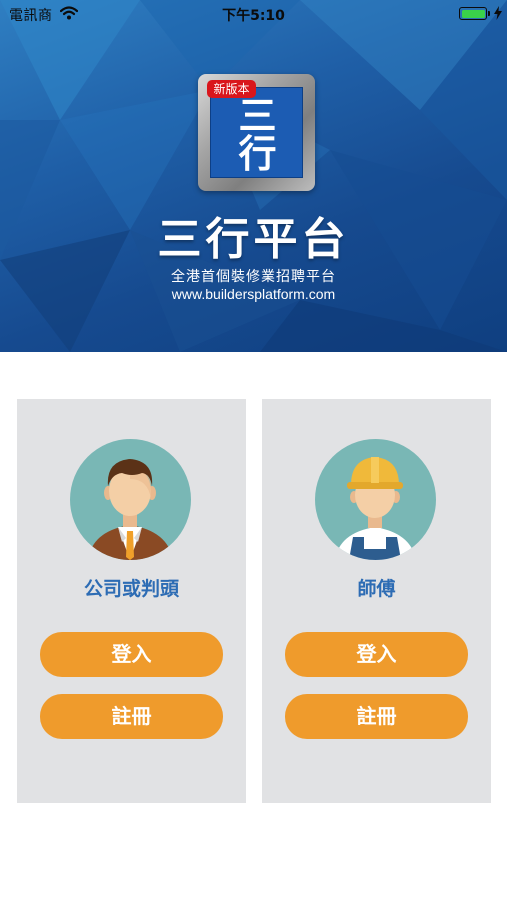  What do you see at coordinates (489, 13) in the screenshot?
I see `battery-cap` at bounding box center [489, 13].